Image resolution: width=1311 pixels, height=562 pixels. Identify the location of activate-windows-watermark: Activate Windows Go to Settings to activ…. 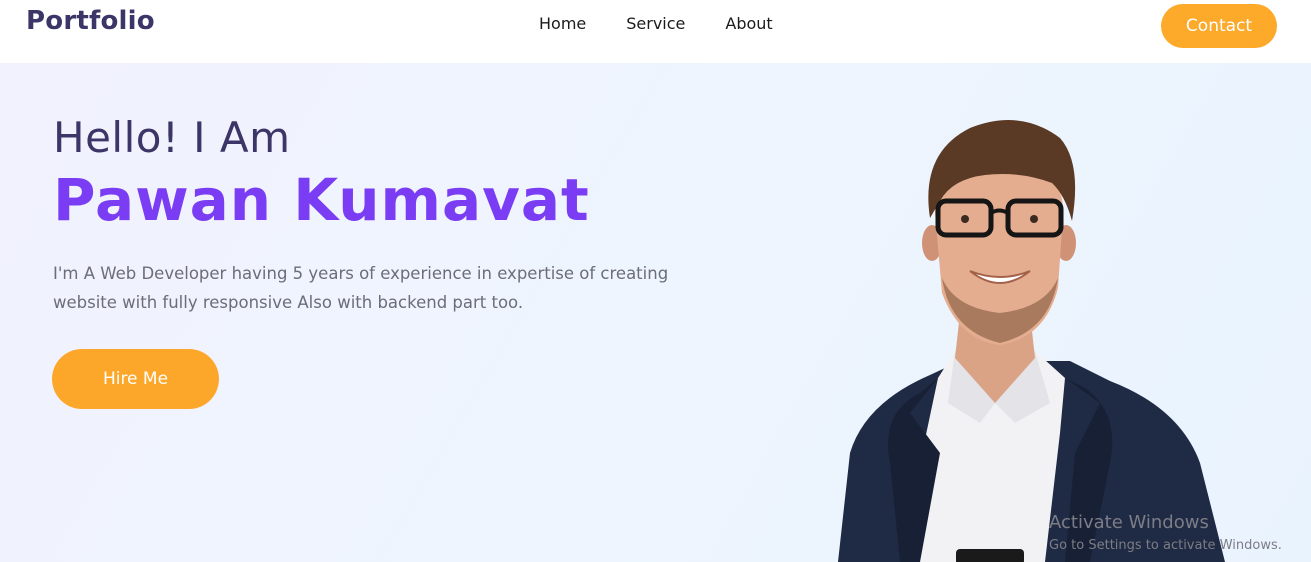
(1165, 533).